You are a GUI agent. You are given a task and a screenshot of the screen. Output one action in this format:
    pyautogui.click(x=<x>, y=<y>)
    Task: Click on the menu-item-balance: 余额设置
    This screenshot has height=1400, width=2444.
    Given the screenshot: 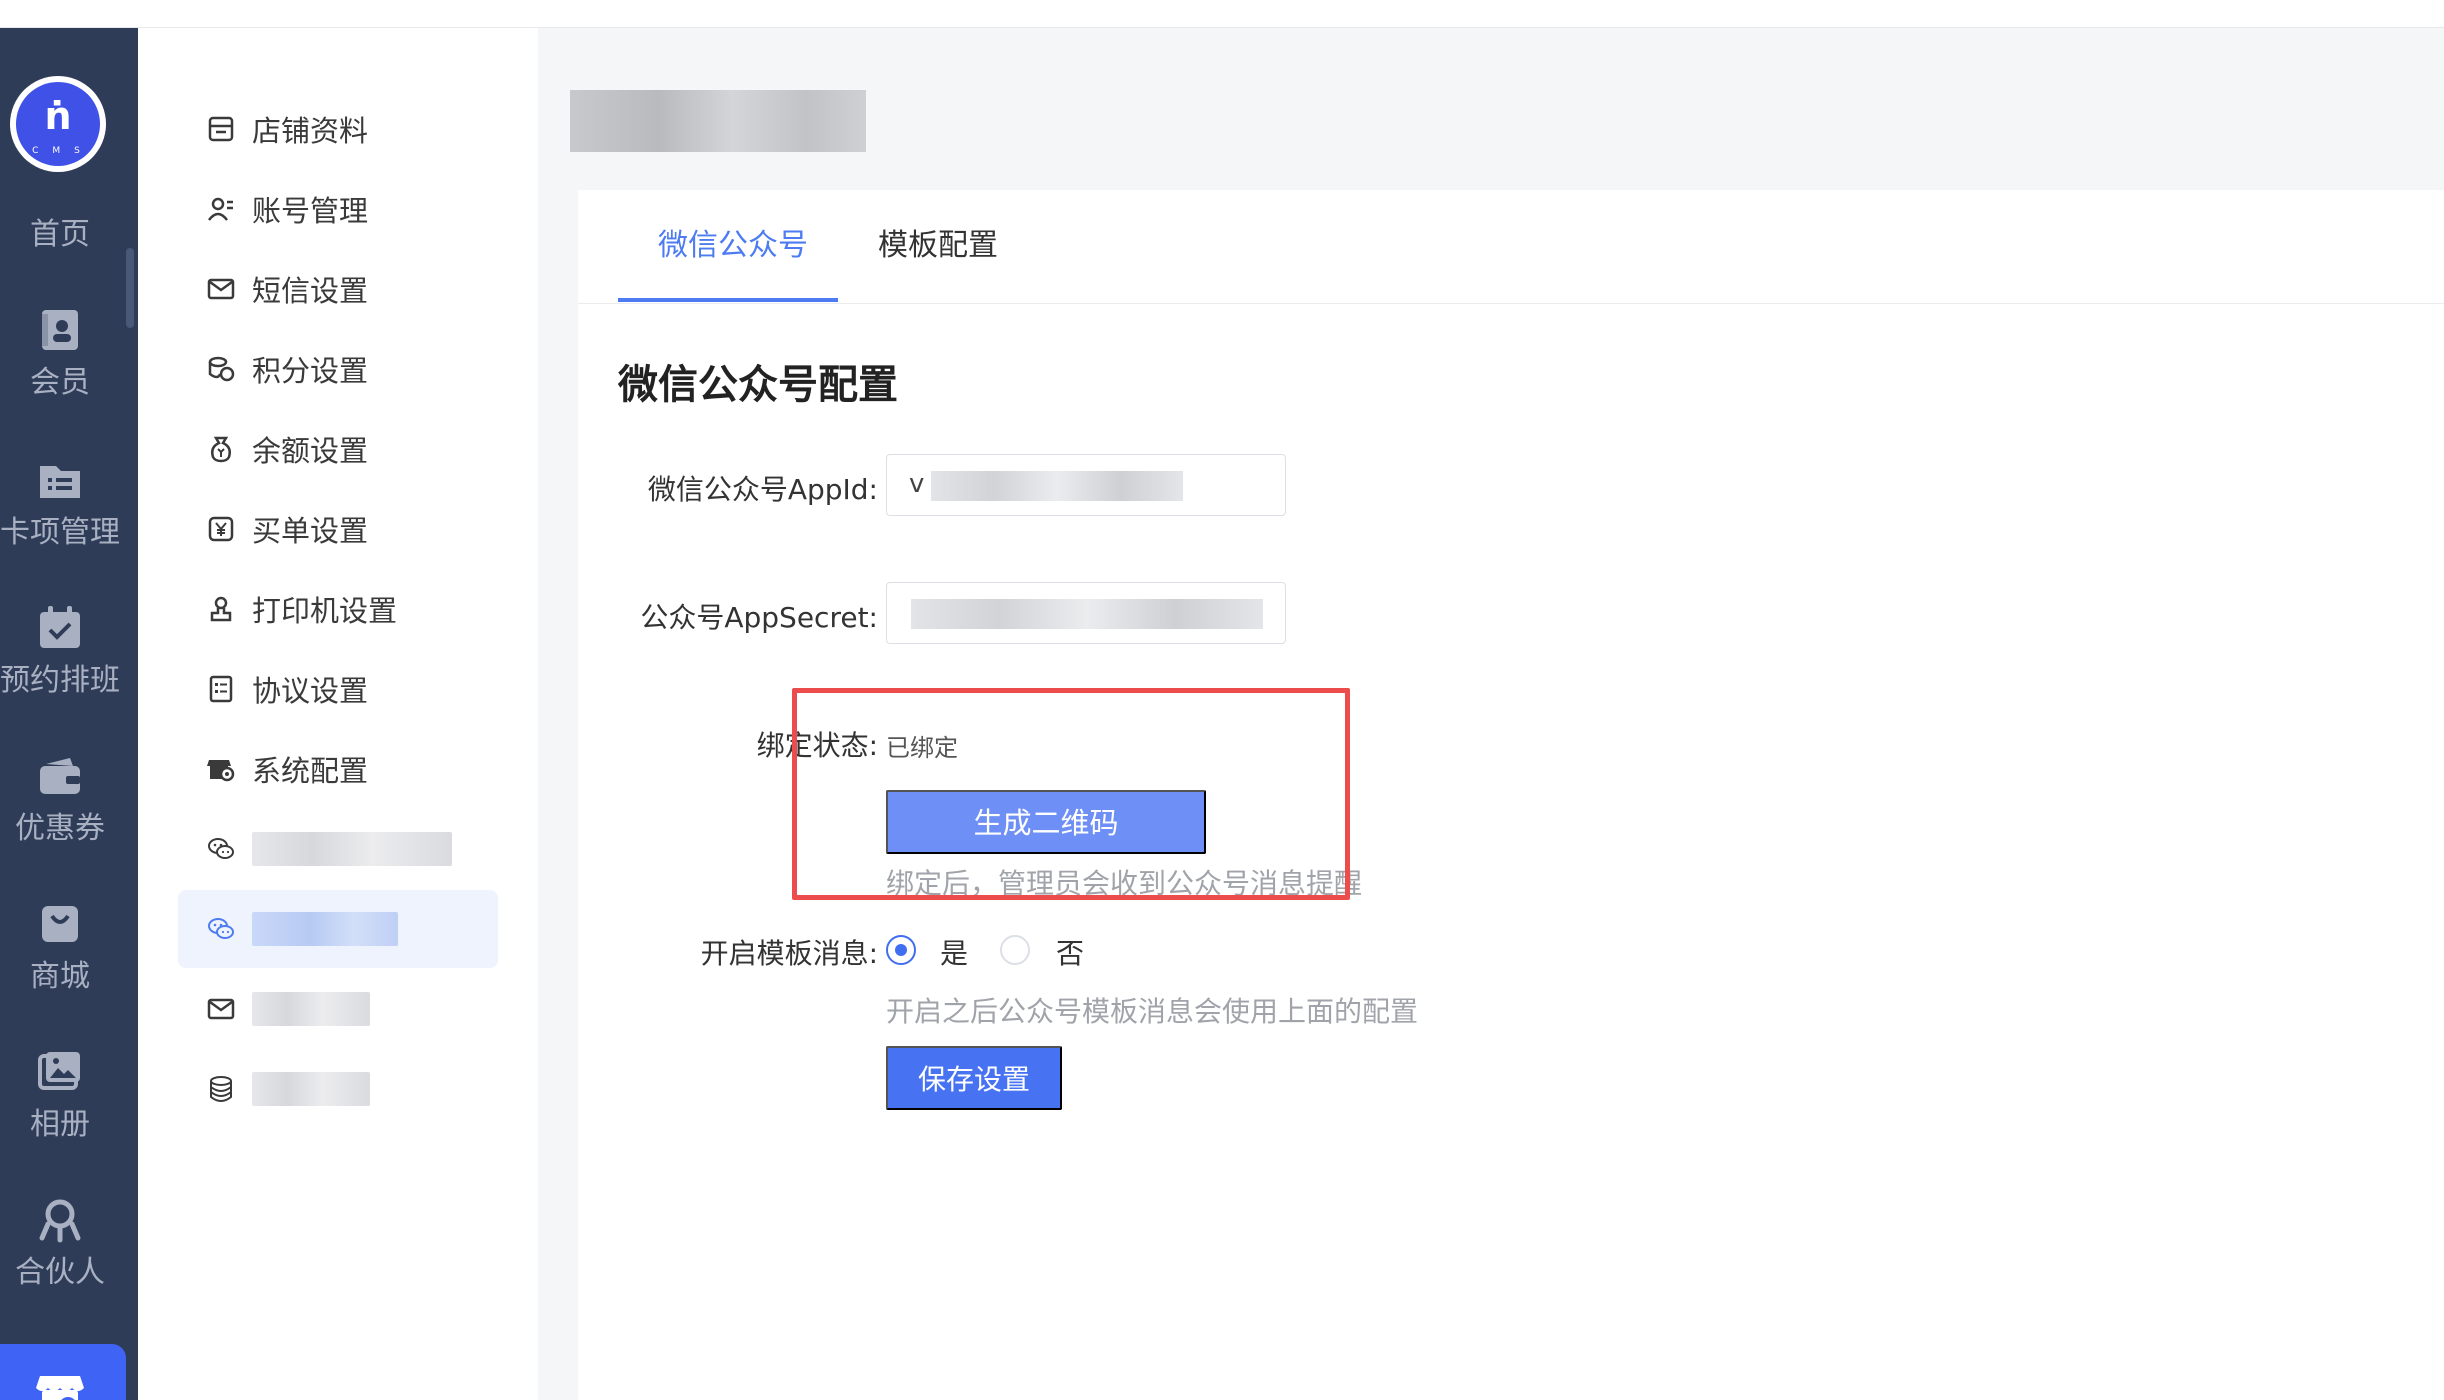 What is the action you would take?
    pyautogui.click(x=338, y=449)
    